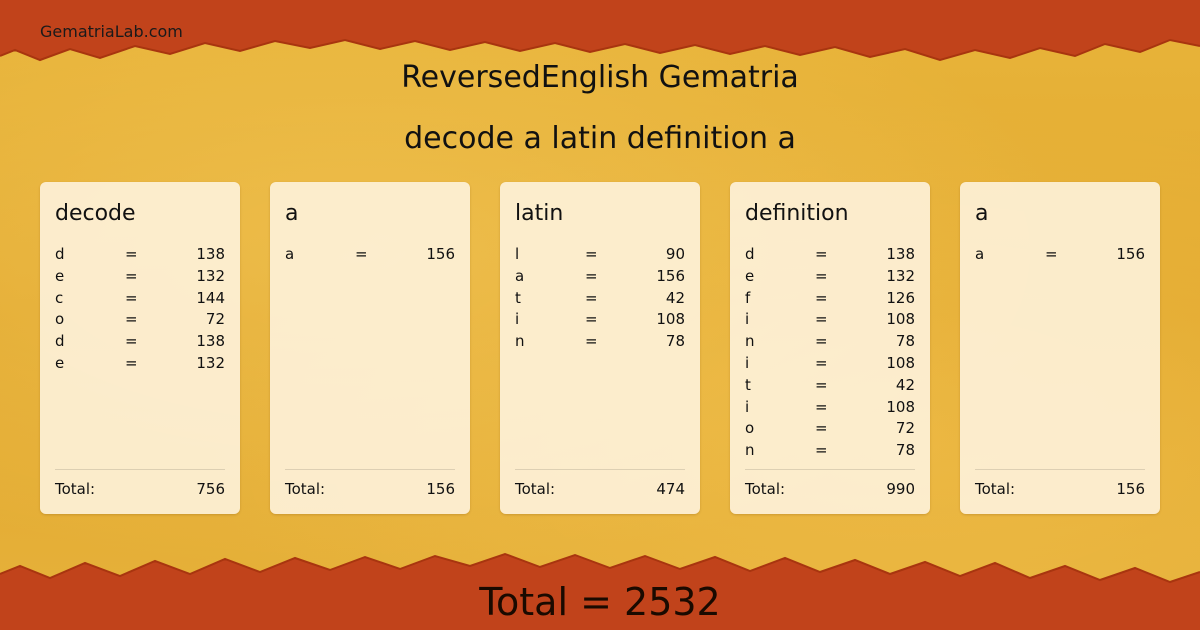 This screenshot has width=1200, height=630. What do you see at coordinates (600, 77) in the screenshot?
I see `page-title: ReversedEnglish Gematria` at bounding box center [600, 77].